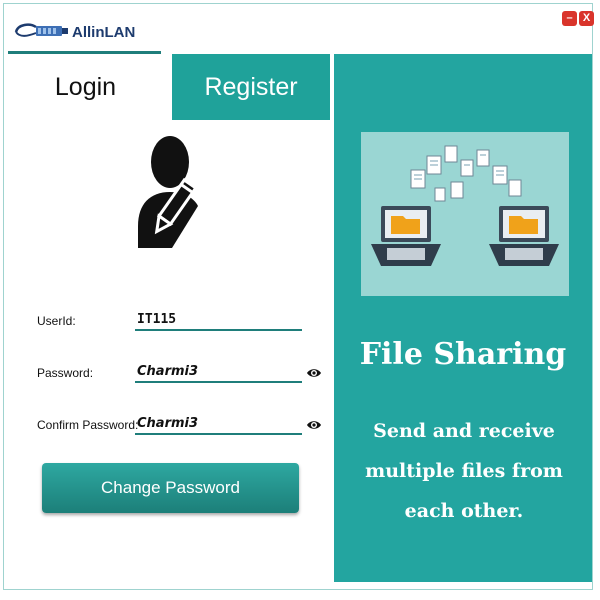 This screenshot has width=600, height=600. I want to click on password-label: Password:, so click(65, 373).